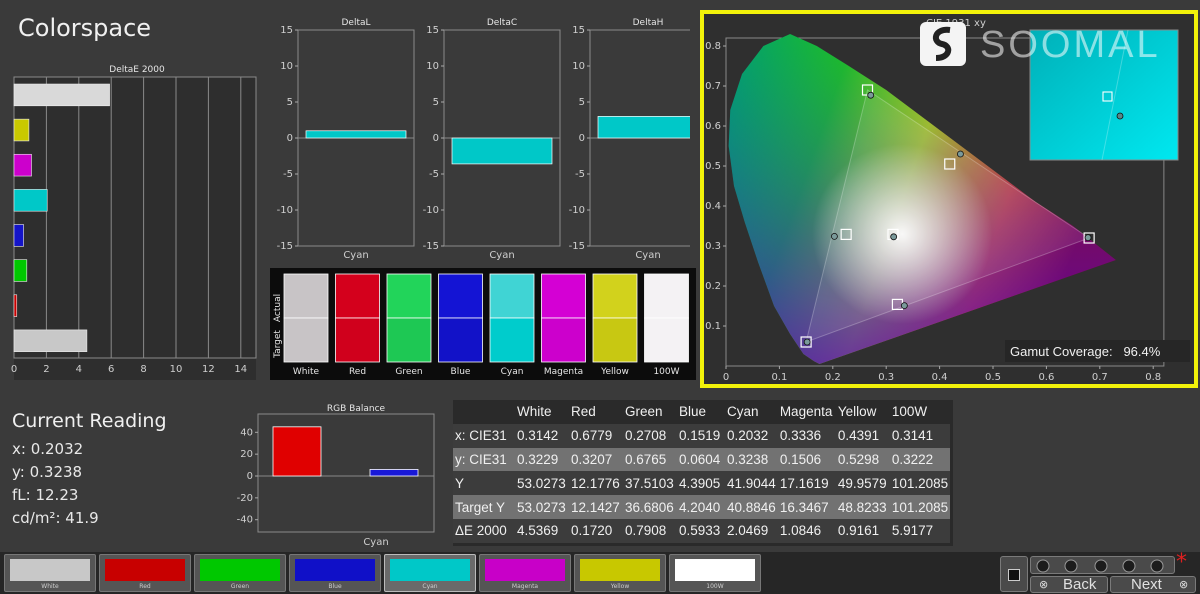 The image size is (1200, 594). Describe the element at coordinates (650, 459) in the screenshot. I see `table-cell: 0.6765` at that location.